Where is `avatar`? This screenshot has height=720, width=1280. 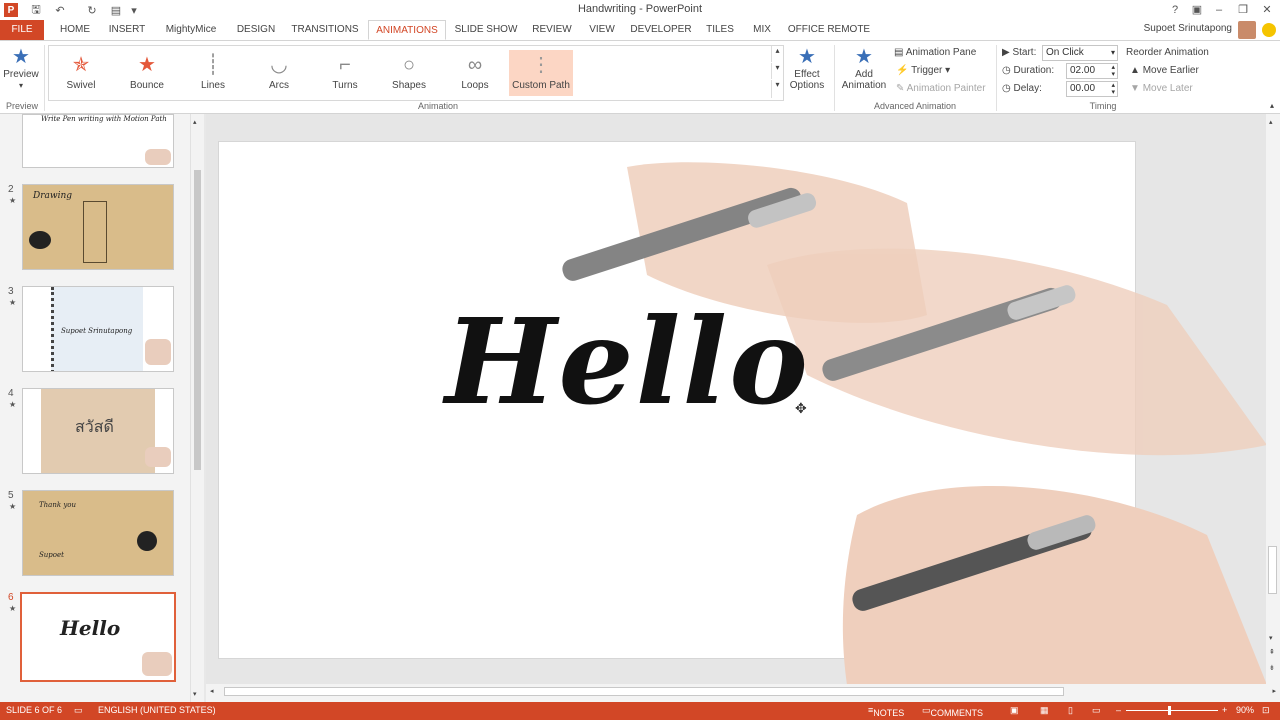 avatar is located at coordinates (1247, 30).